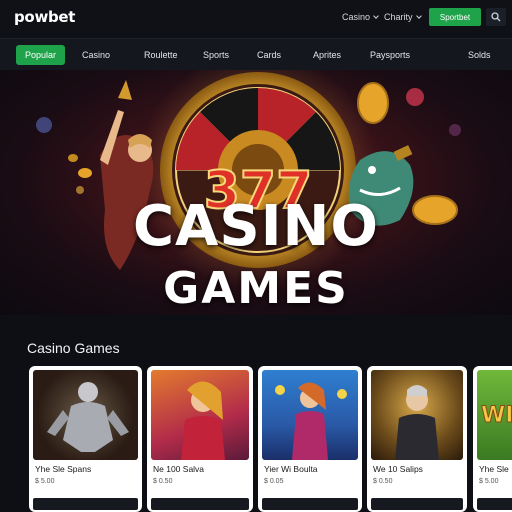 The height and width of the screenshot is (512, 512). I want to click on search-icon, so click(496, 17).